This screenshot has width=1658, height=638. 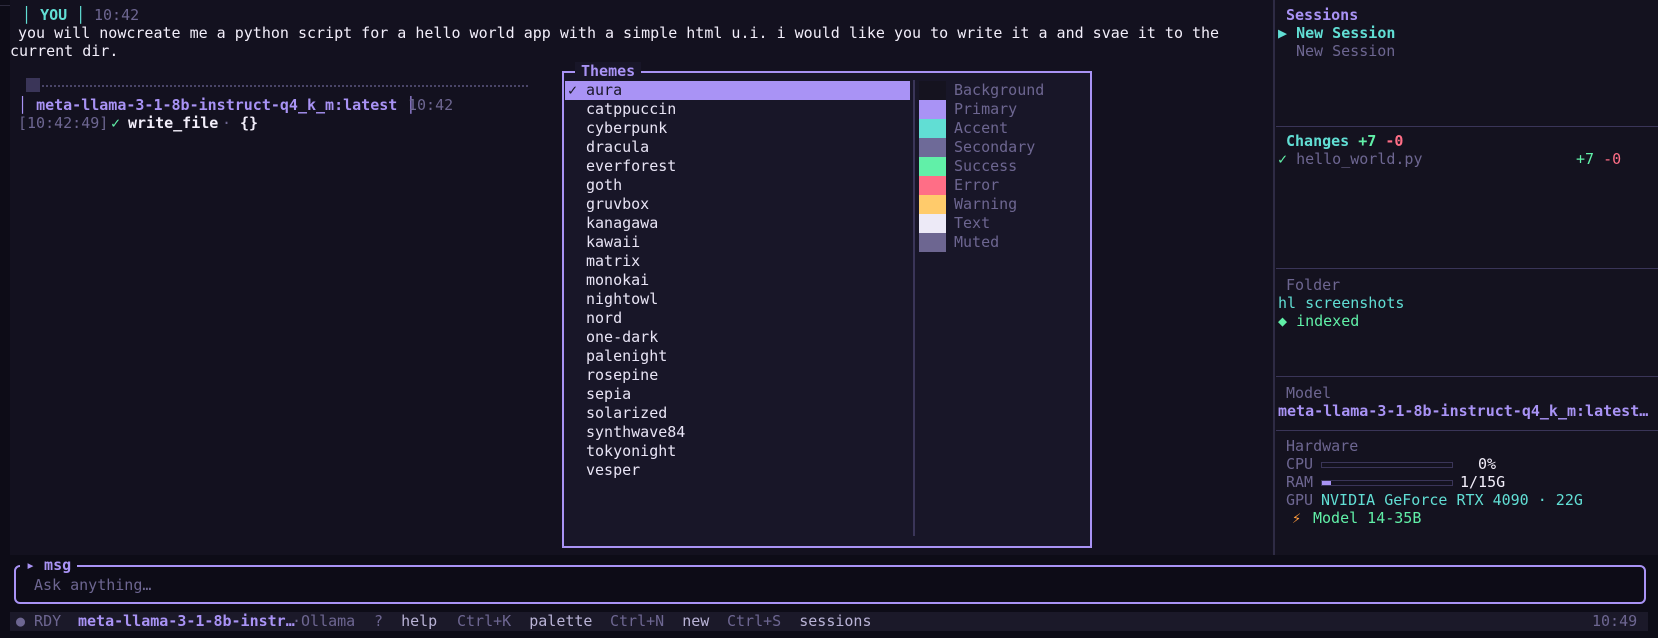 What do you see at coordinates (914, 308) in the screenshot?
I see `themes-modal-divider` at bounding box center [914, 308].